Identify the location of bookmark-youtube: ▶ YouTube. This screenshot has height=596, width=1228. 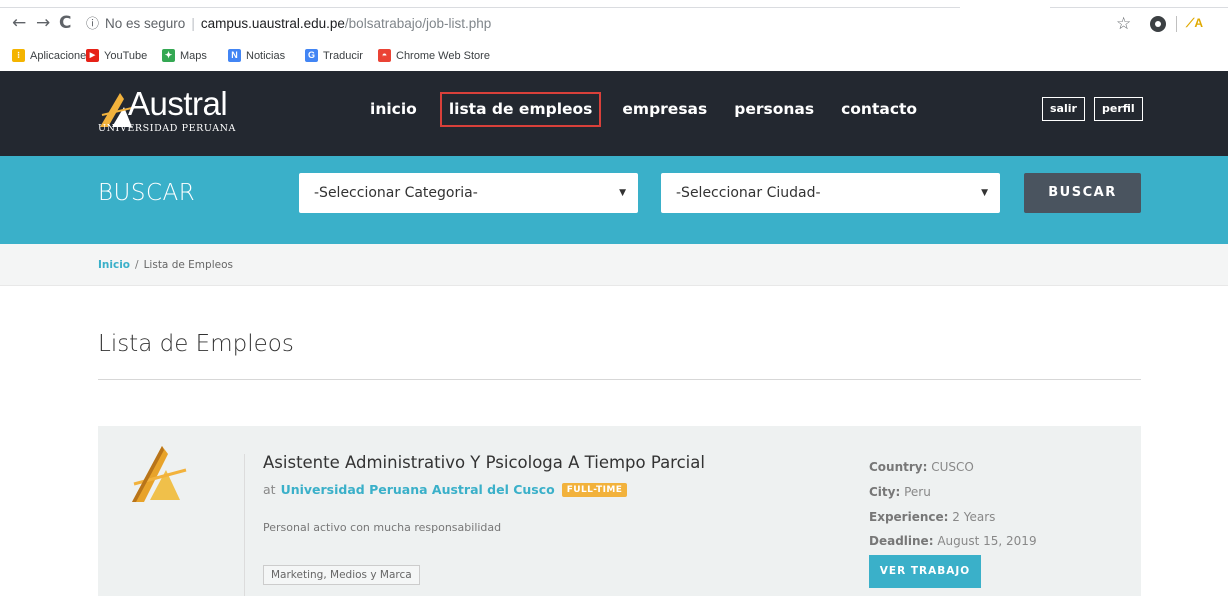
(116, 55).